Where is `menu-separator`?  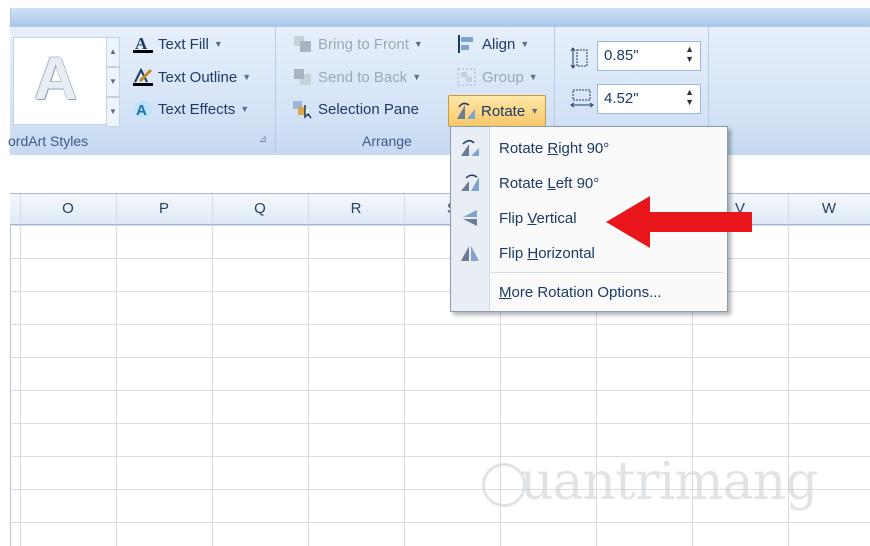
menu-separator is located at coordinates (607, 272).